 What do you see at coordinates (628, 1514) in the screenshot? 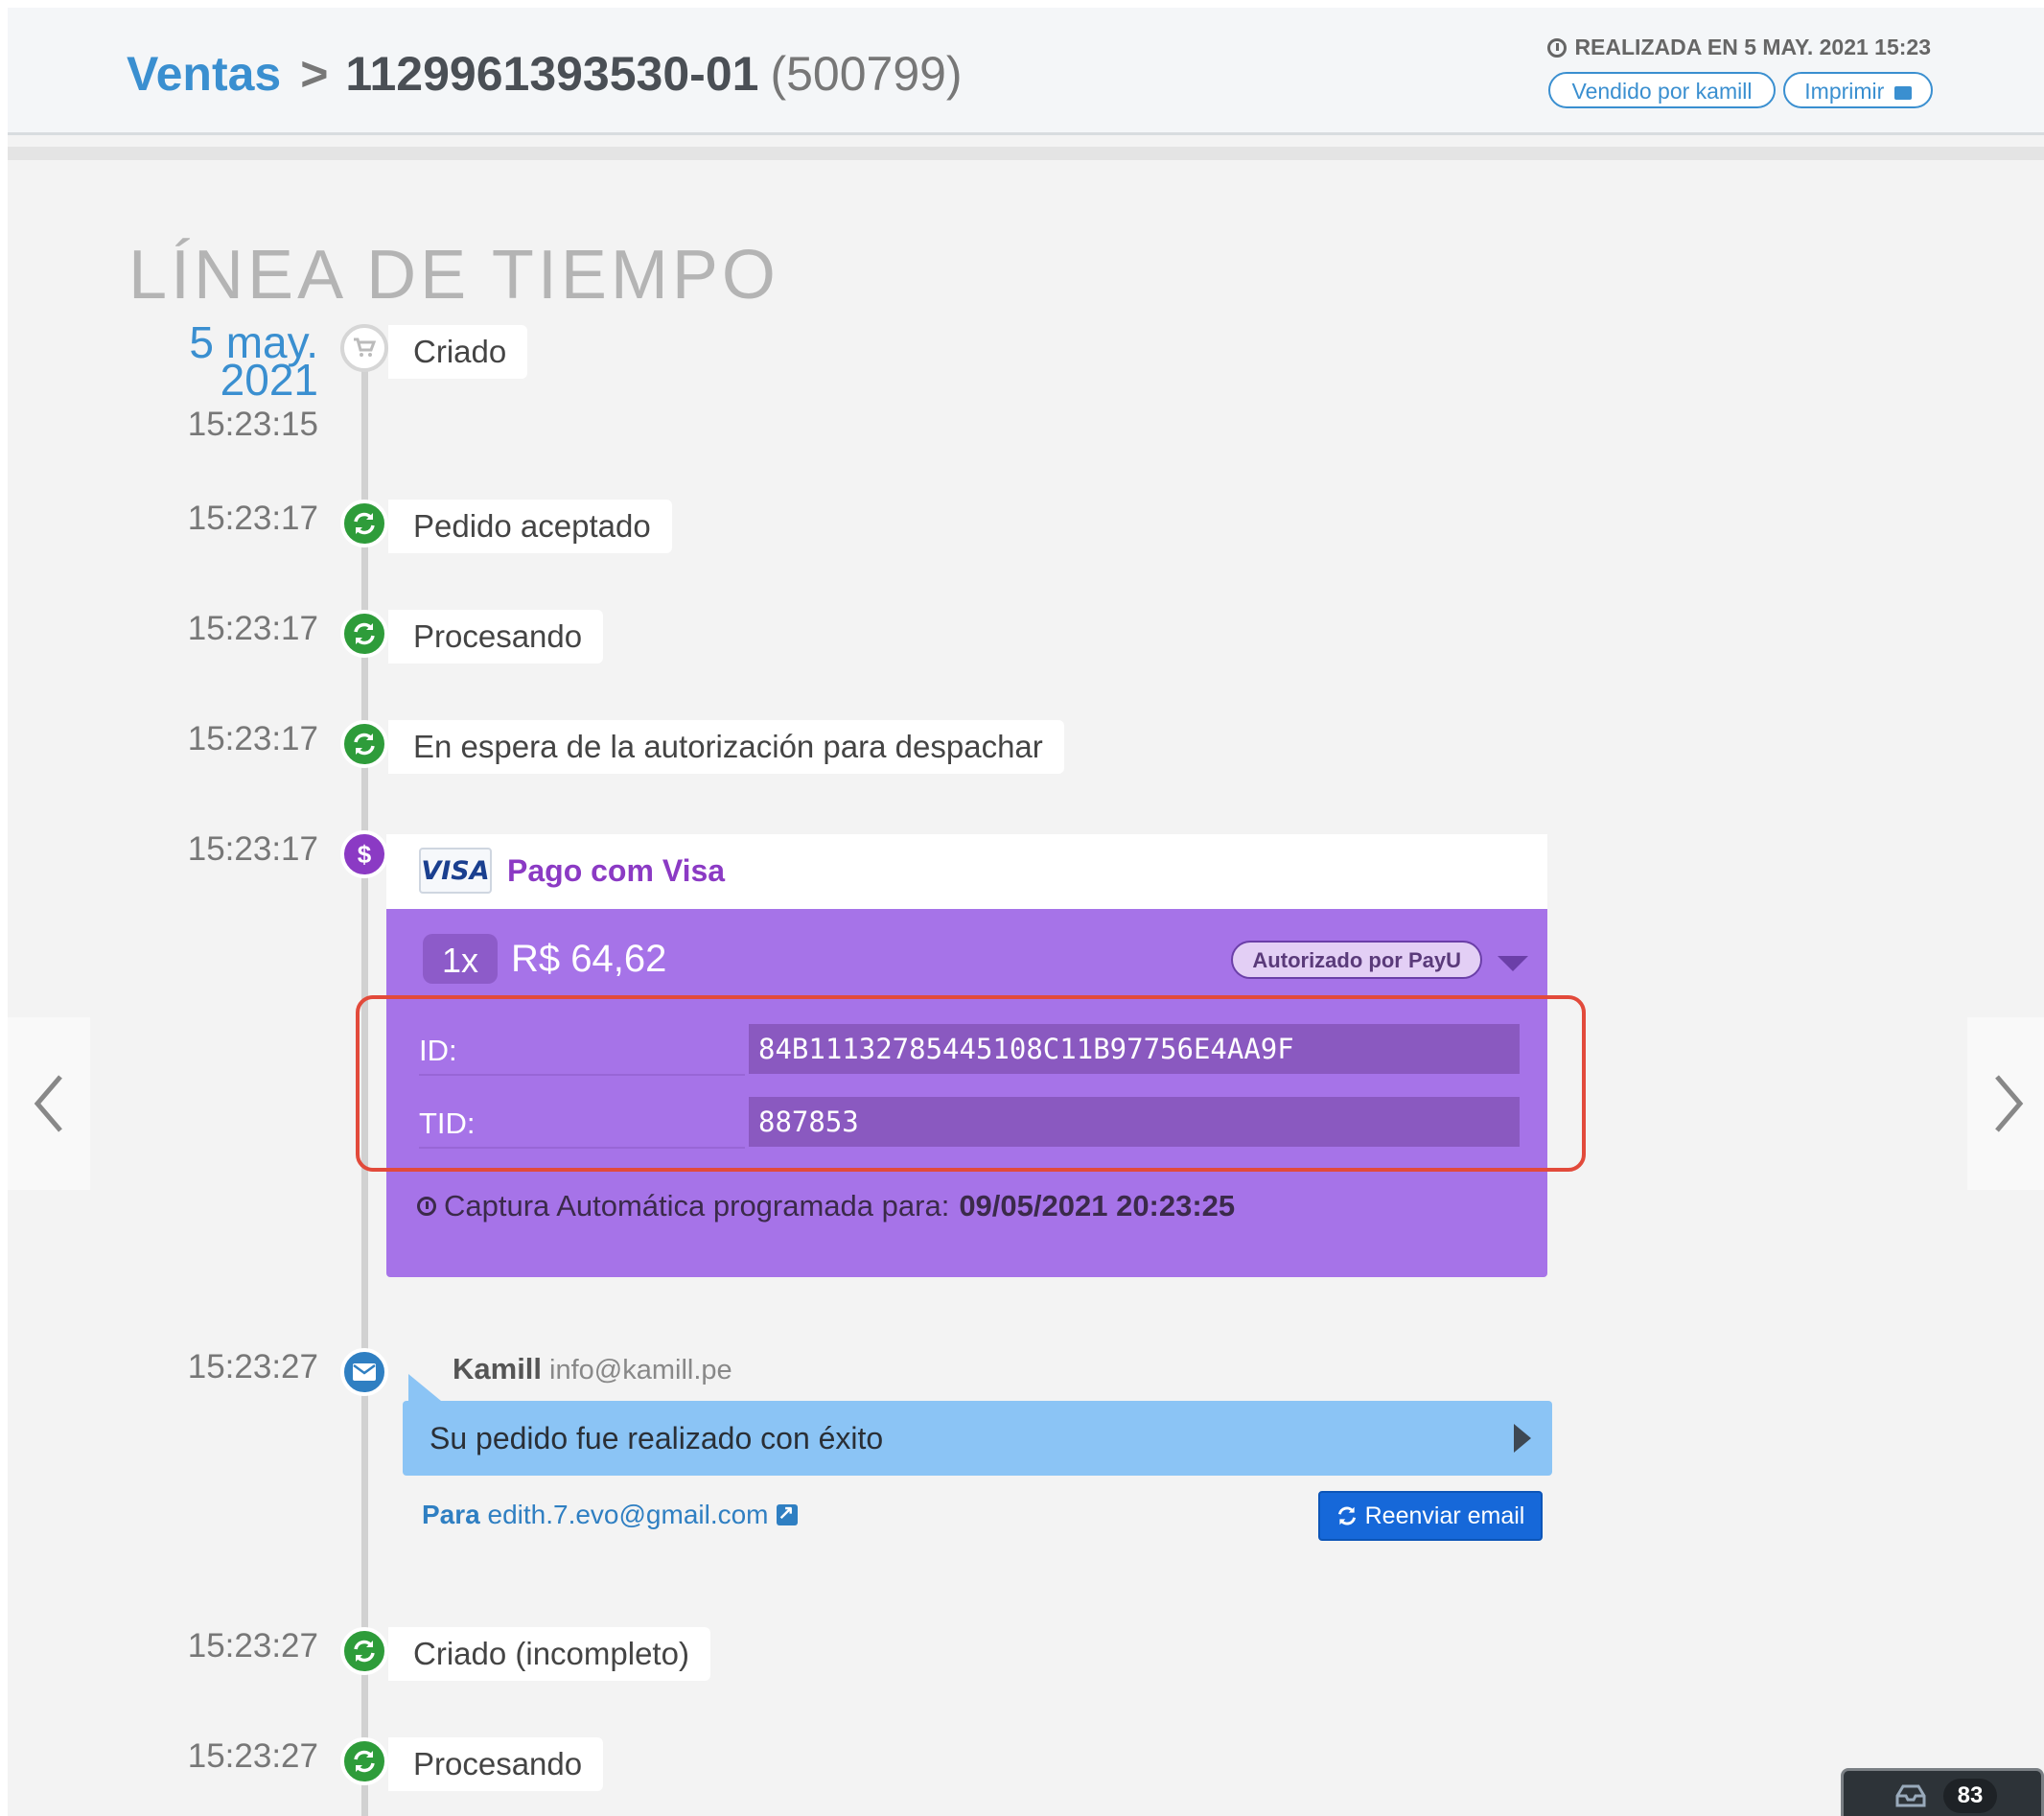
I see `recipient-email-link: edith.7.evo@gmail.com` at bounding box center [628, 1514].